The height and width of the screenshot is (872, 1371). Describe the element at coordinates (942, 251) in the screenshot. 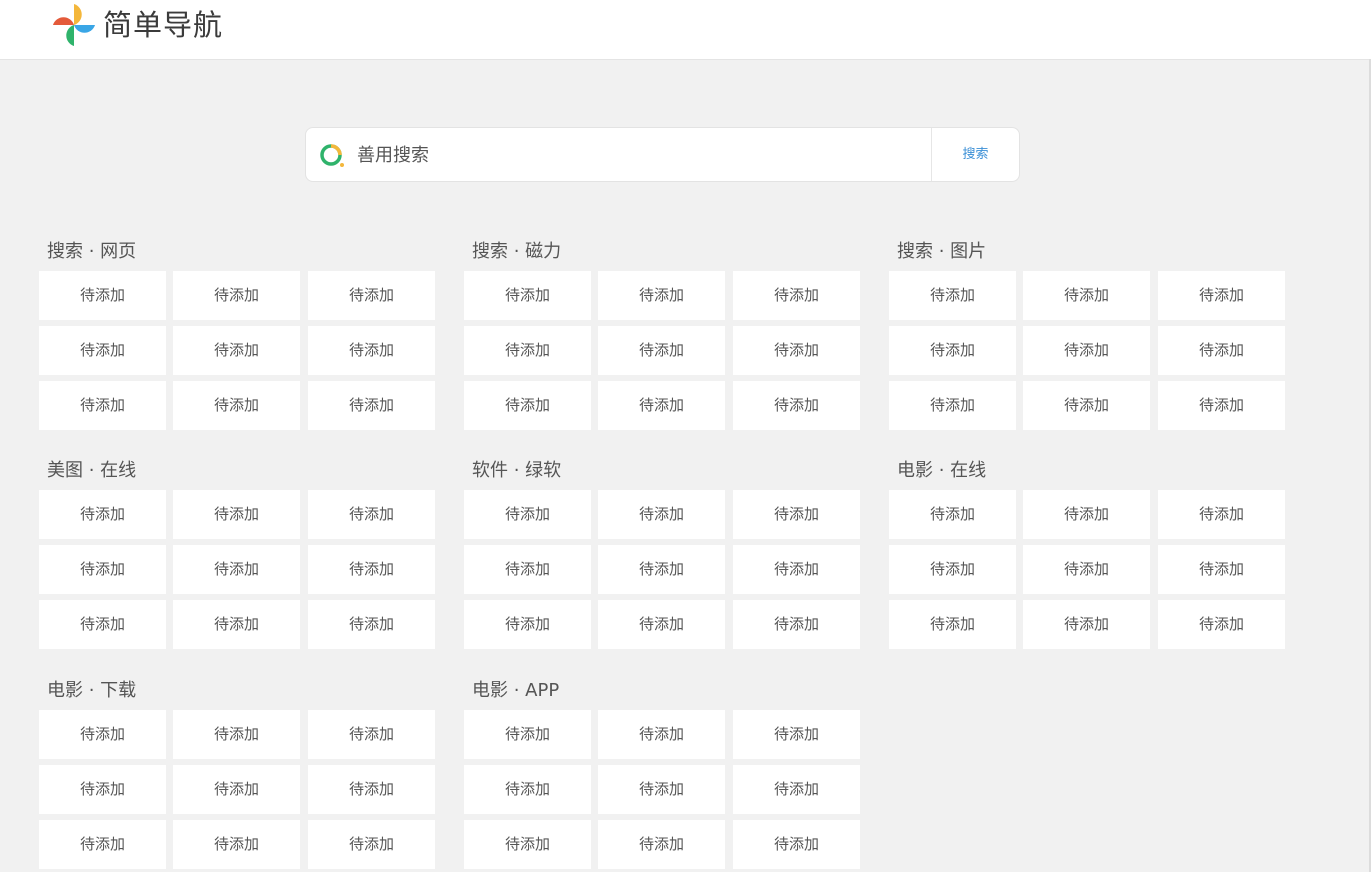

I see `category-title: 搜索 · 图片` at that location.